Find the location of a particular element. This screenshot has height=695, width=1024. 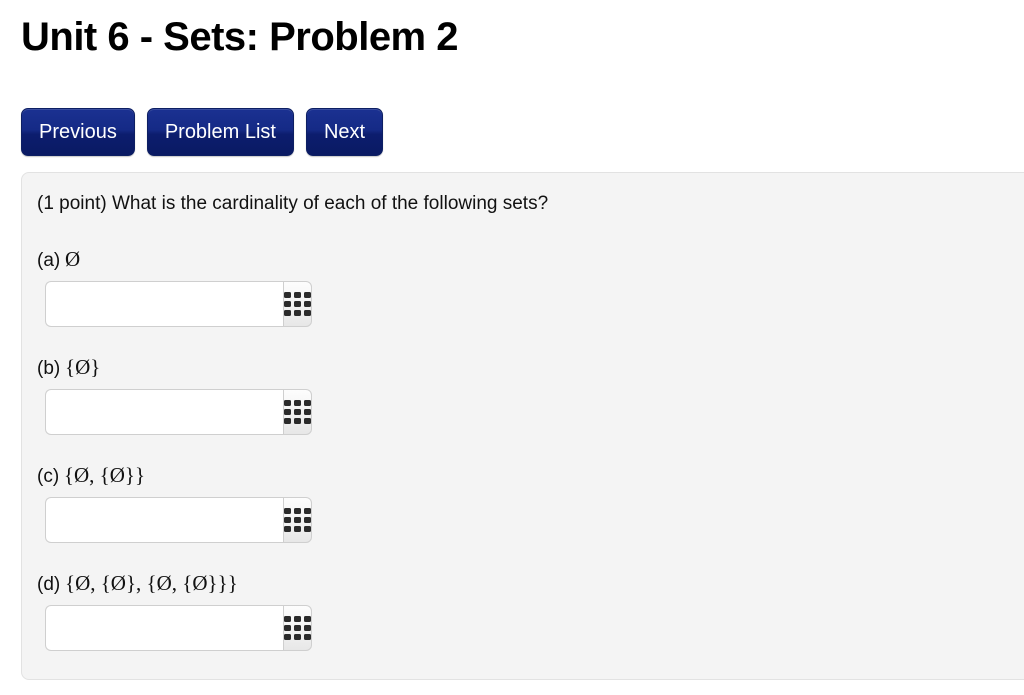

part-a-keypad-button is located at coordinates (297, 304).